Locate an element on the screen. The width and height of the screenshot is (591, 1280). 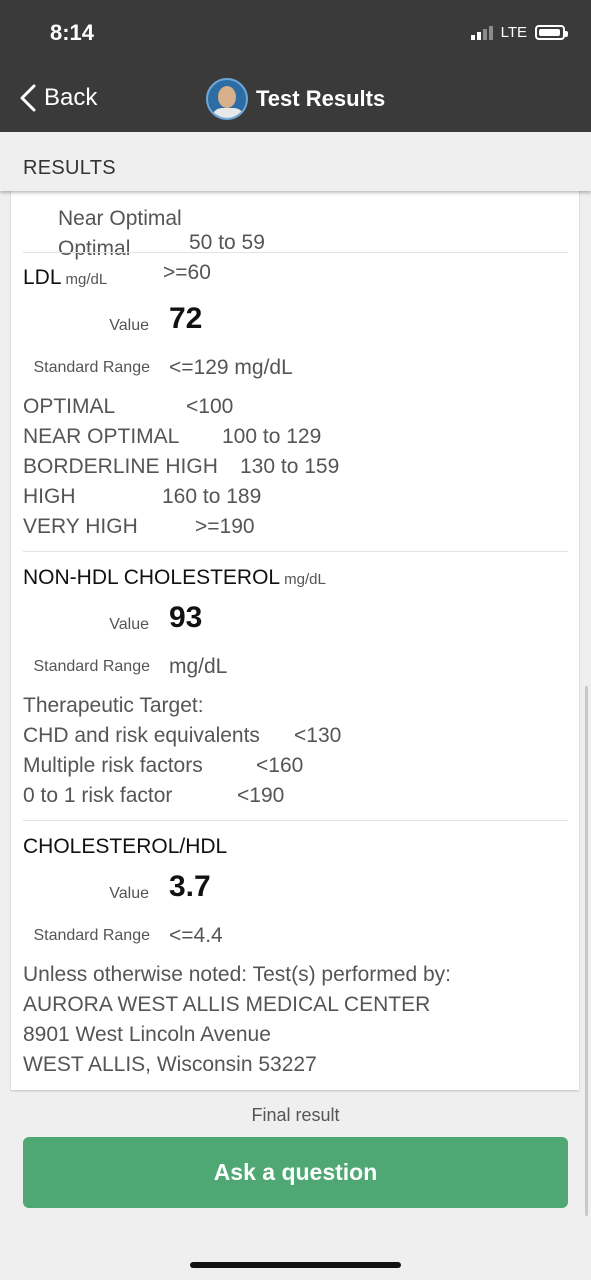
status-time: 8:14 is located at coordinates (72, 32).